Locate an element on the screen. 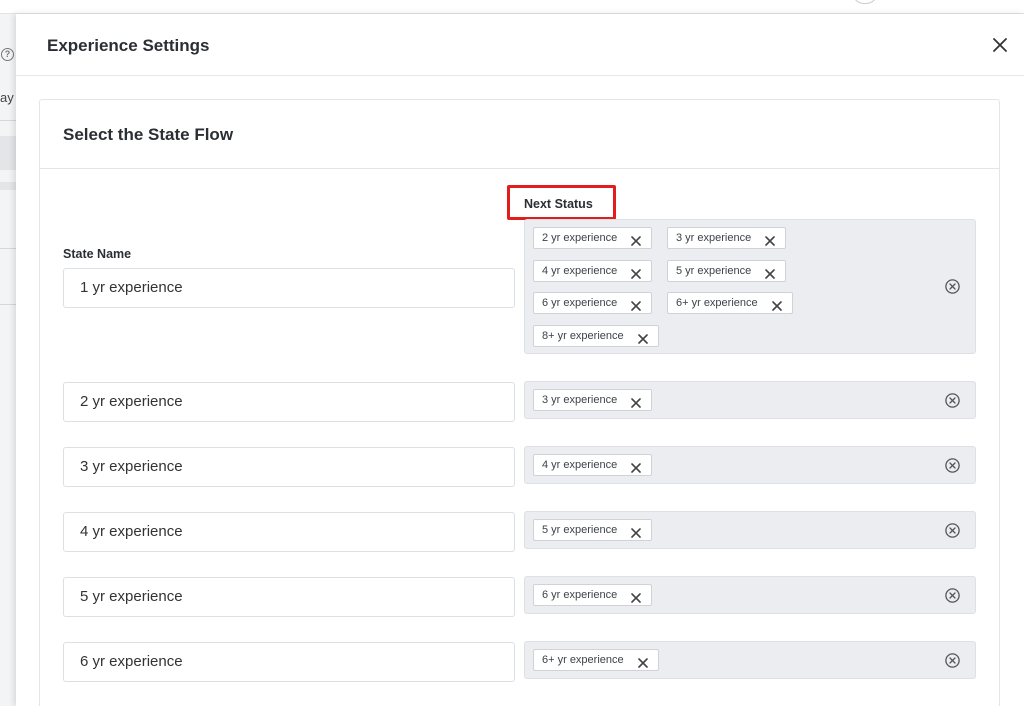 The width and height of the screenshot is (1024, 706). state-name-label: State Name is located at coordinates (97, 254).